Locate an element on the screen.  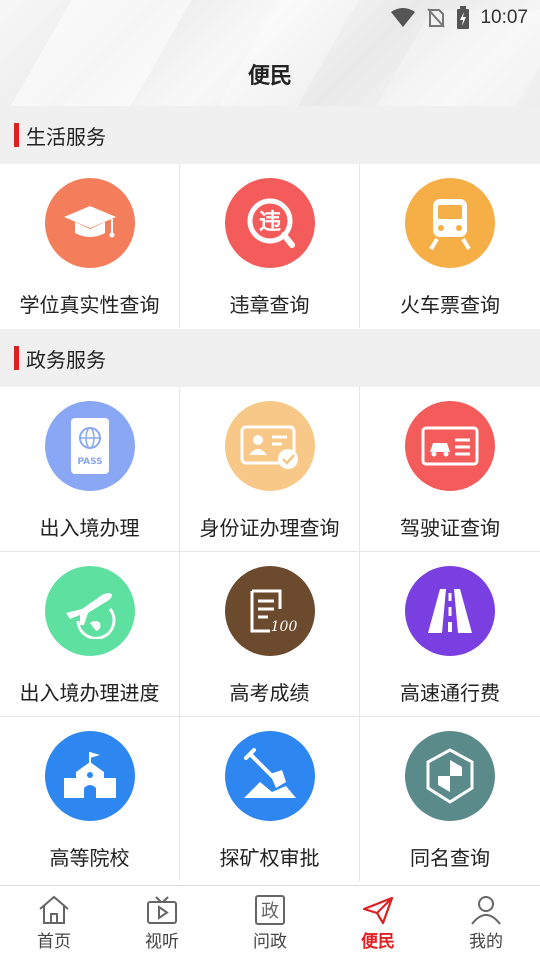
service-exit-entry-progress: 出入境办理进度 is located at coordinates (89, 634).